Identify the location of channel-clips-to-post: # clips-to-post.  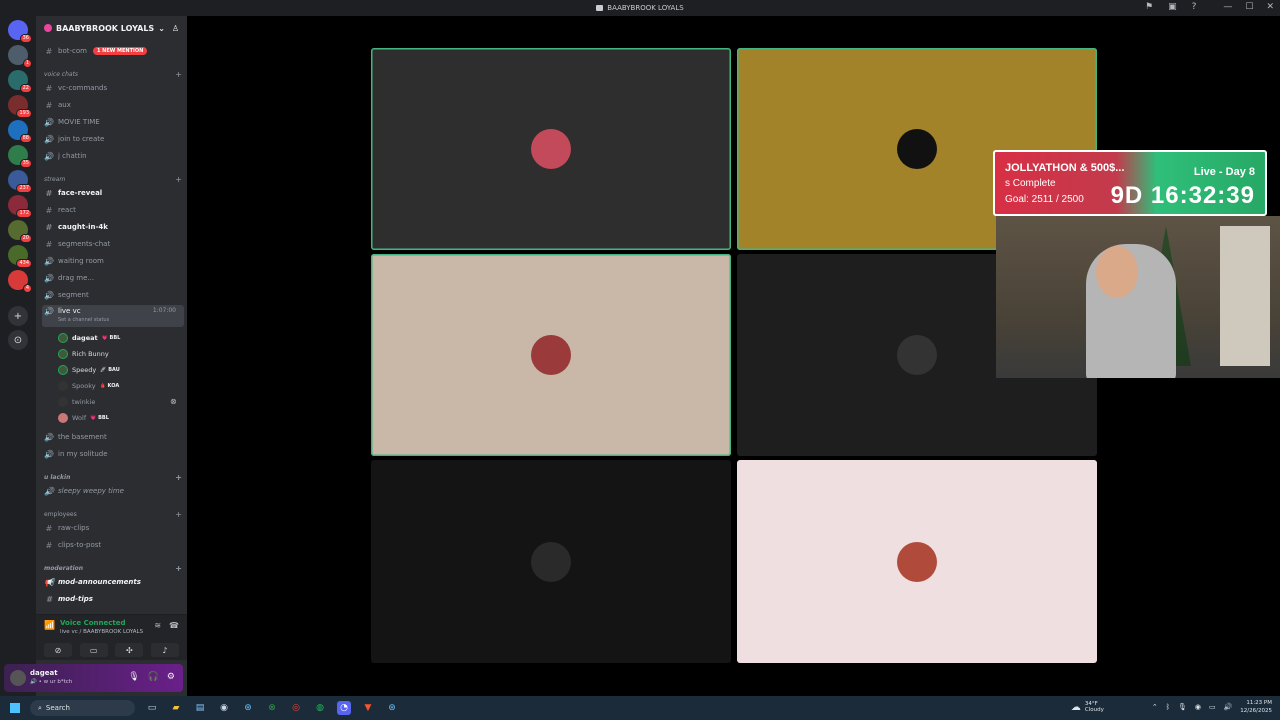
(113, 545).